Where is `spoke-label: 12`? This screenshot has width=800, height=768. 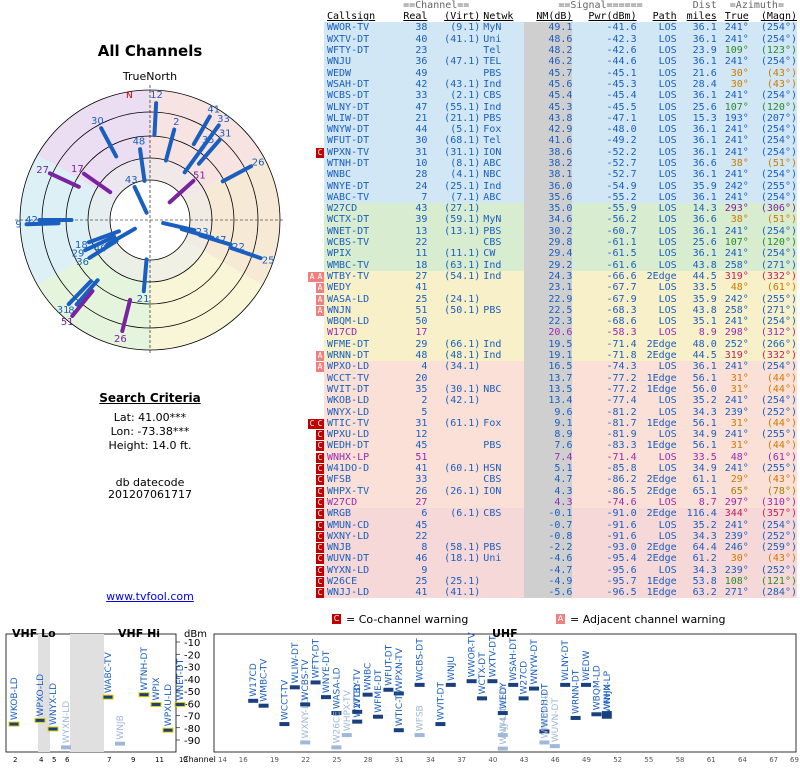 spoke-label: 12 is located at coordinates (156, 95).